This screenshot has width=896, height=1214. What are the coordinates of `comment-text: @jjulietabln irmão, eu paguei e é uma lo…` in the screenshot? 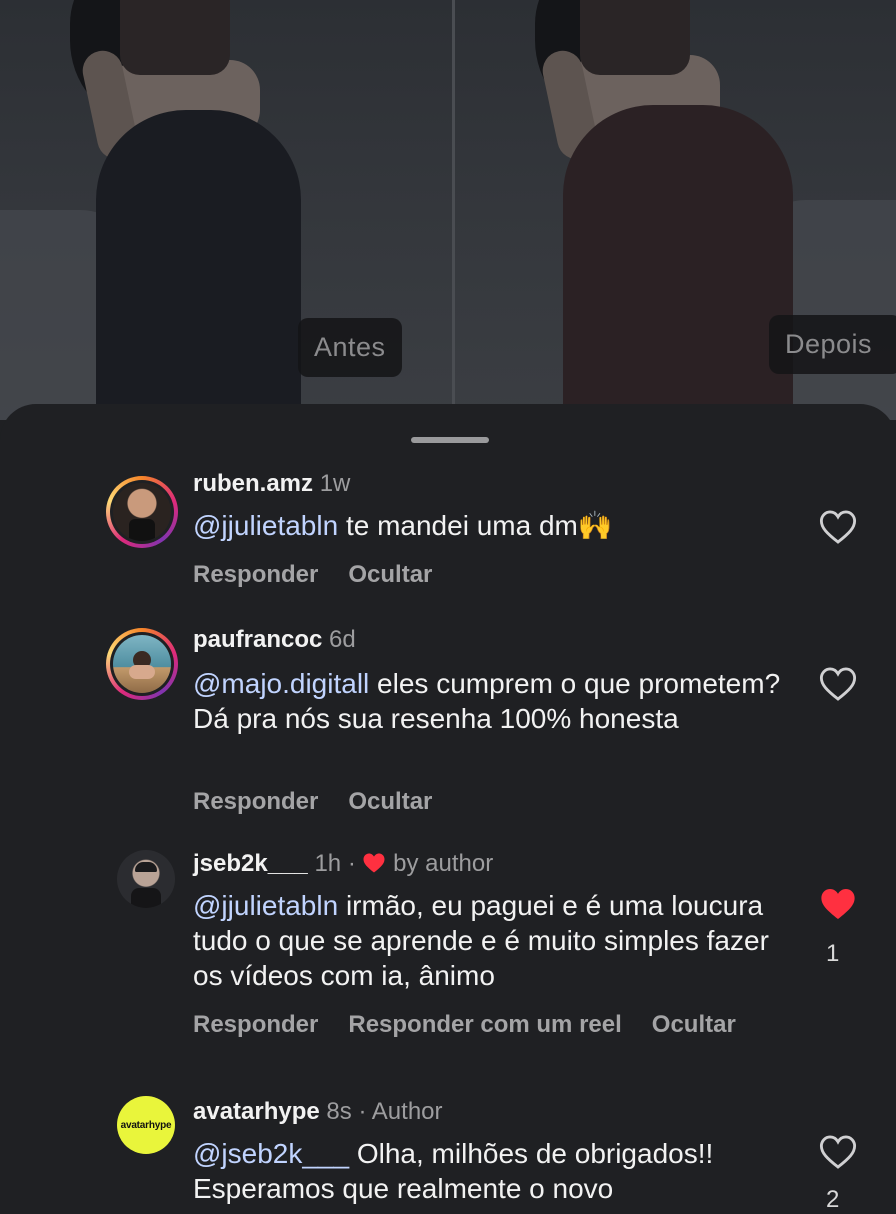 It's located at (481, 940).